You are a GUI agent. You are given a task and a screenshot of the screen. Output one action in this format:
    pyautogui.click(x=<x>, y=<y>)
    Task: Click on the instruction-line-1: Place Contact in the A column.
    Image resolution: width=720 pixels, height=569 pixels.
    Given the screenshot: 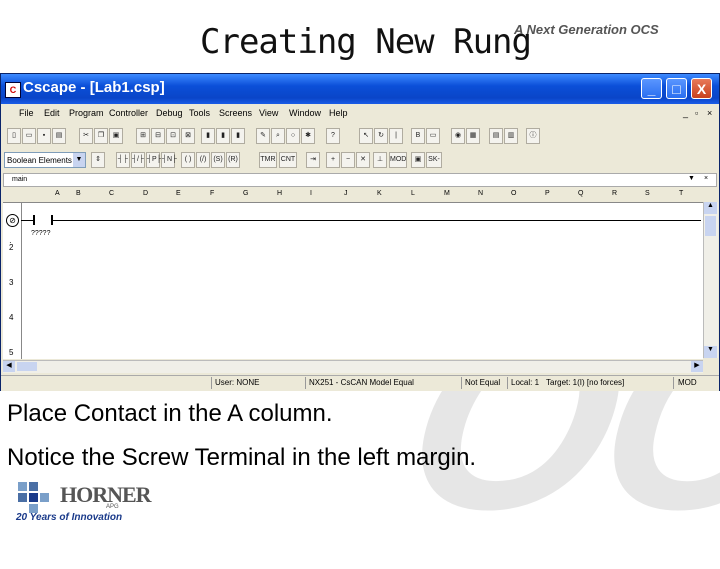 What is the action you would take?
    pyautogui.click(x=170, y=413)
    